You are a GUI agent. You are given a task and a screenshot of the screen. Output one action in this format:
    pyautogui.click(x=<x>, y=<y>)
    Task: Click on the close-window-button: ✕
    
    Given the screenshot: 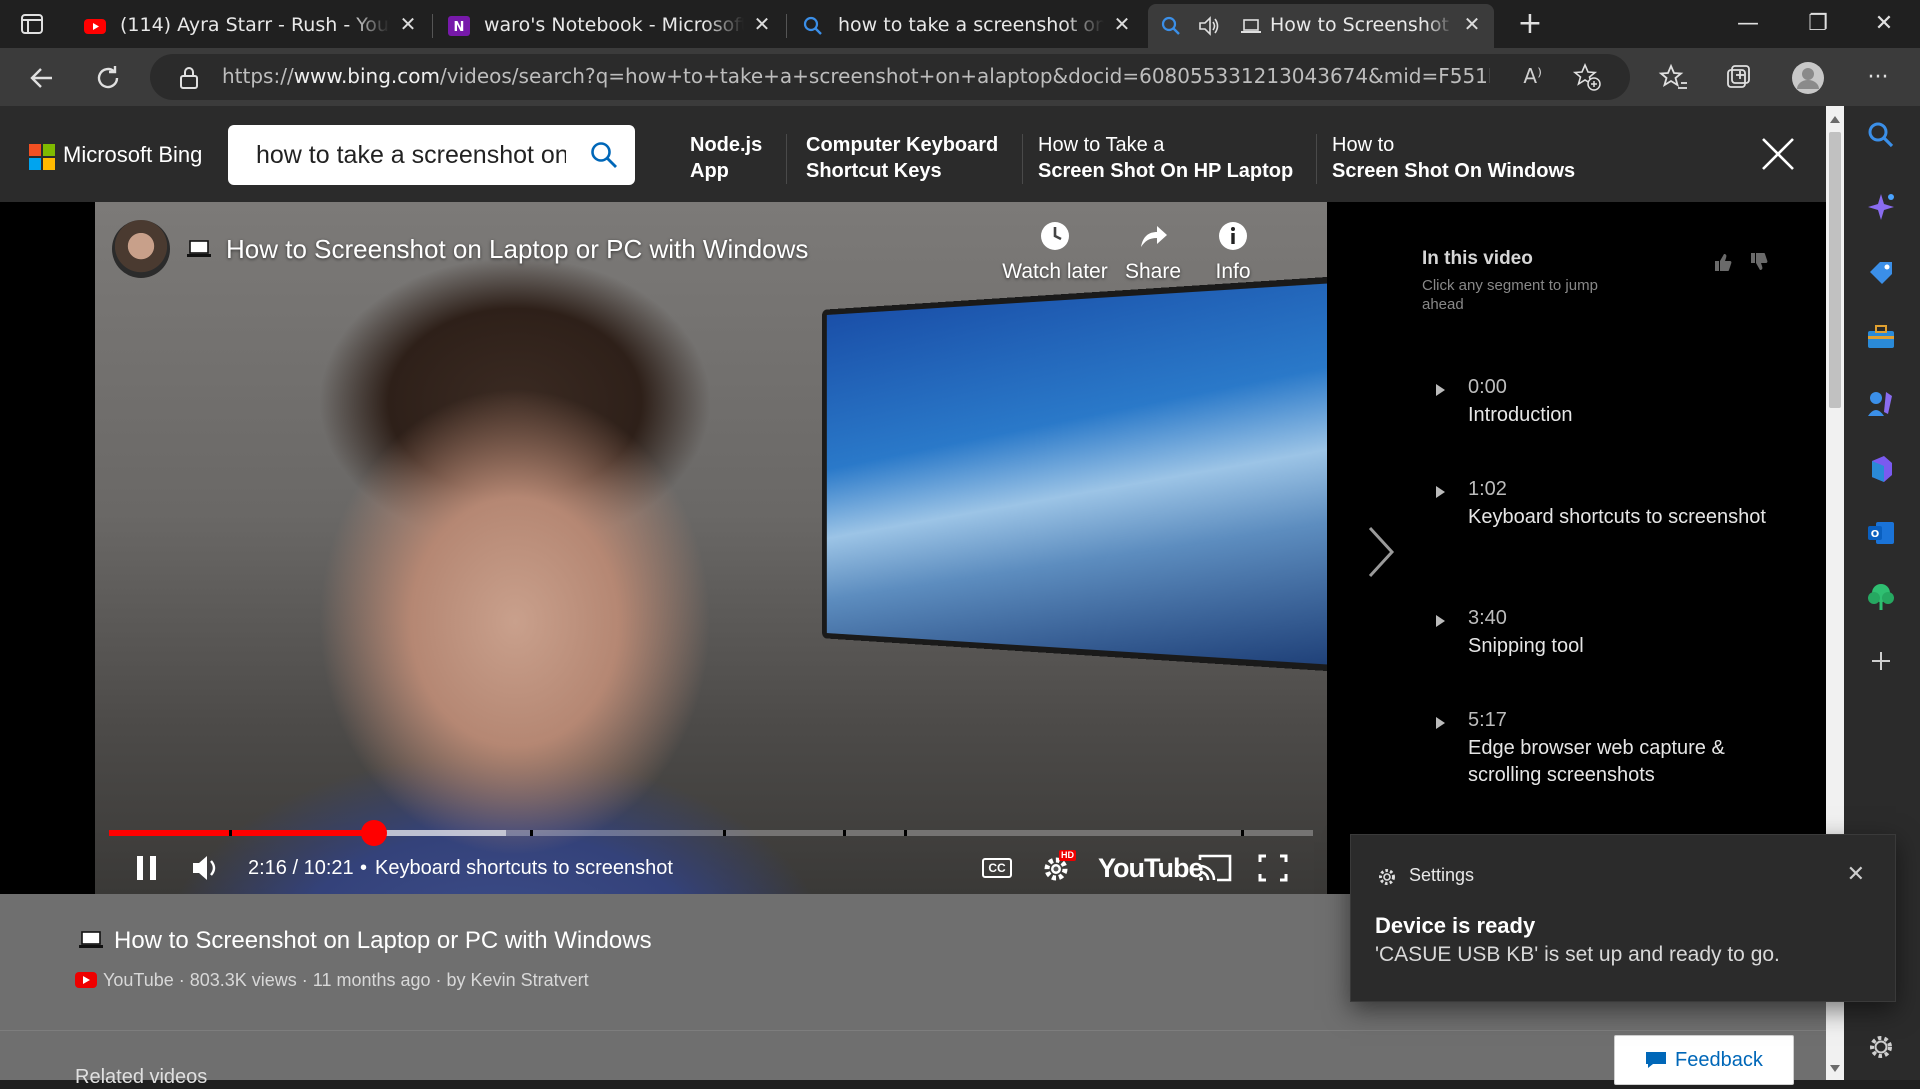 What is the action you would take?
    pyautogui.click(x=1884, y=24)
    